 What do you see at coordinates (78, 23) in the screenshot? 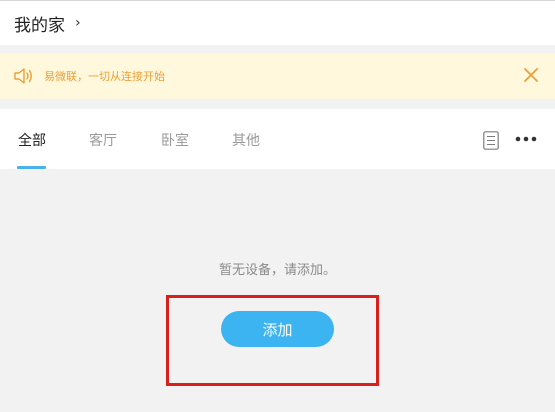
I see `chevron-right-icon: ›` at bounding box center [78, 23].